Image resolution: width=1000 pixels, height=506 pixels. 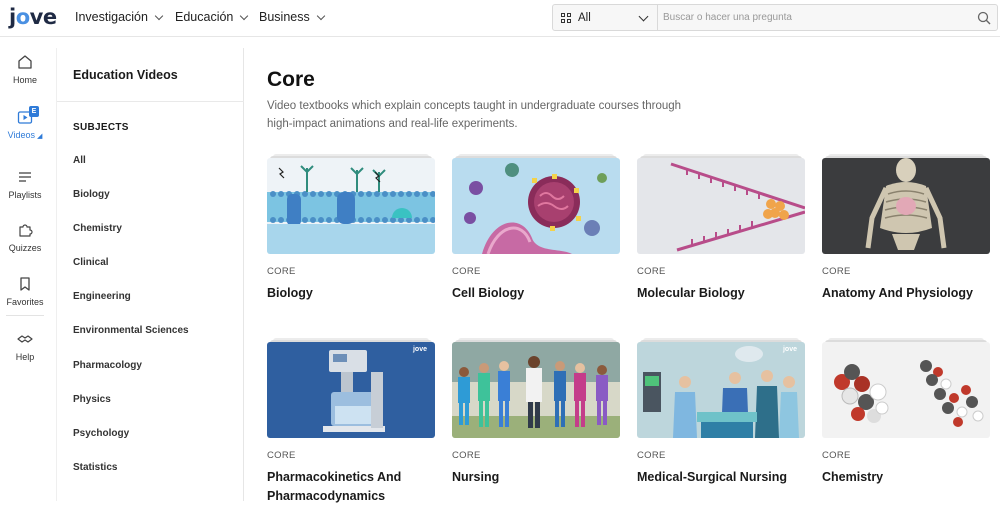 I want to click on sidebar-title: Education Videos, so click(x=125, y=75).